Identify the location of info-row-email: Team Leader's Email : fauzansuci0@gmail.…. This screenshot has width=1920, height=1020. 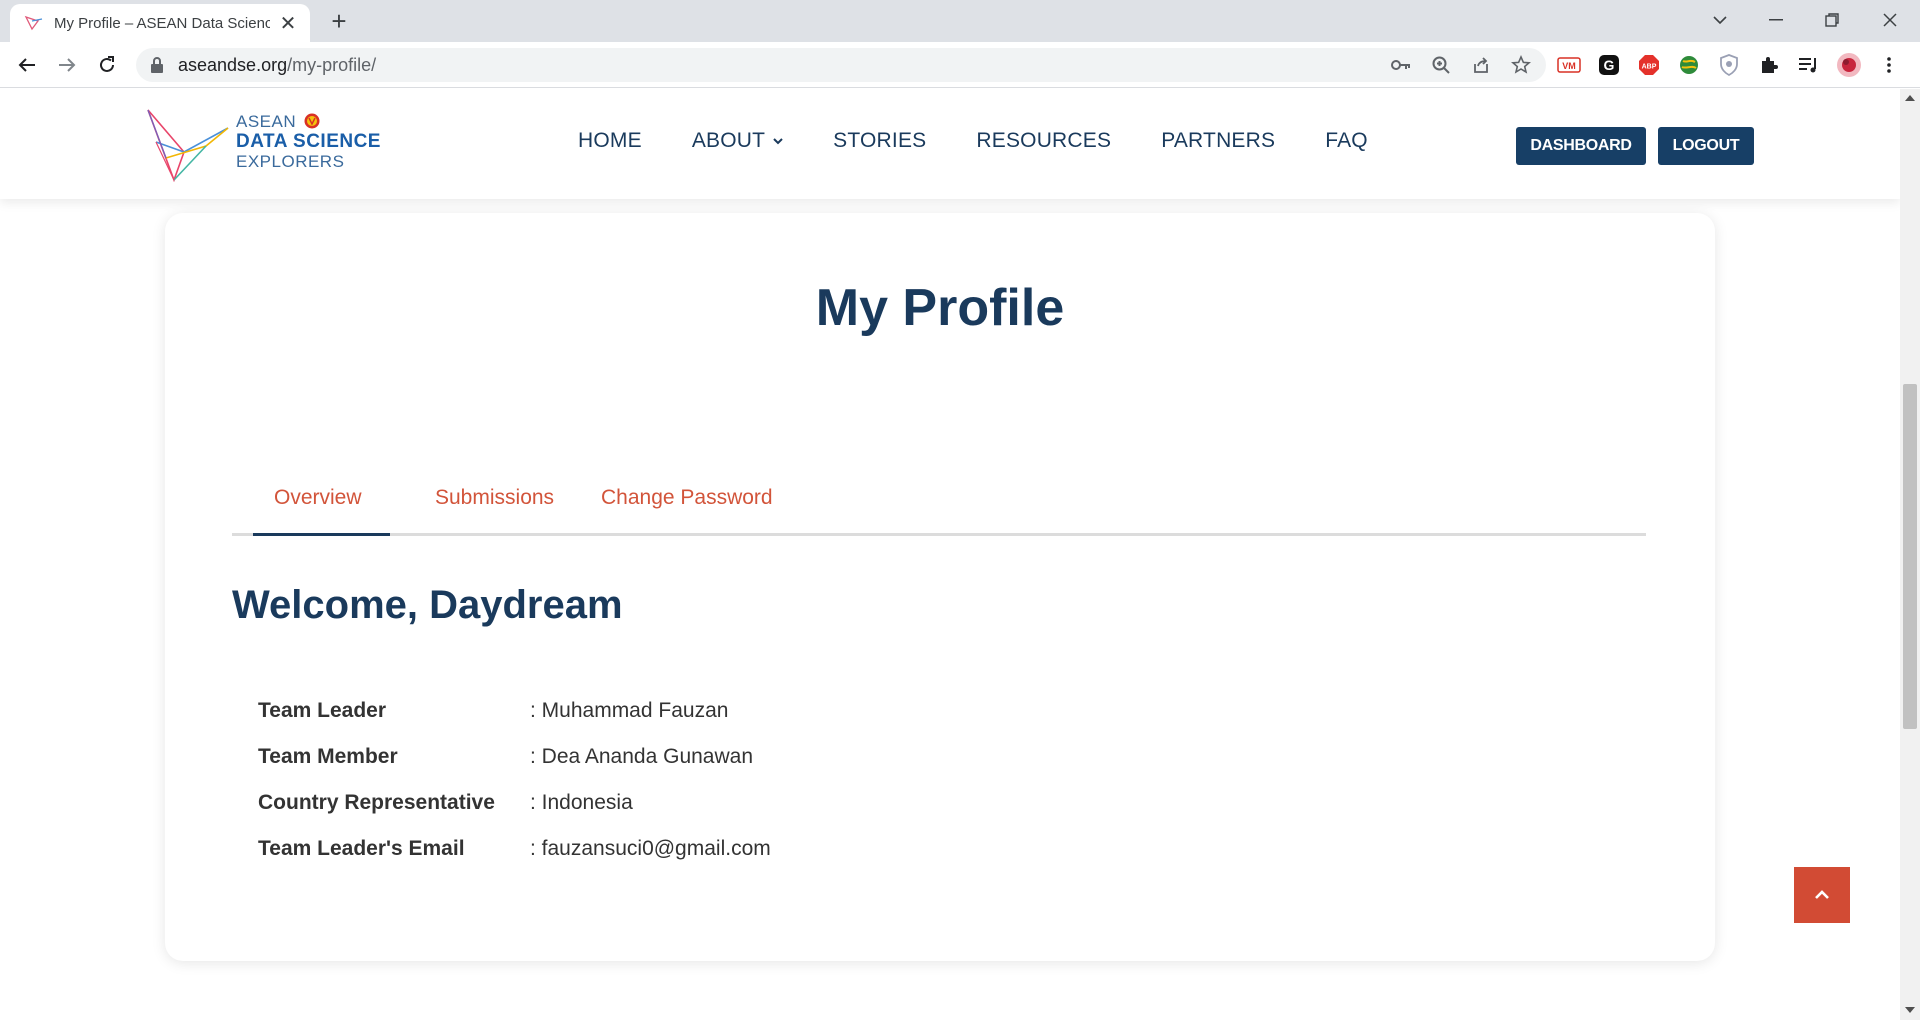
(514, 849).